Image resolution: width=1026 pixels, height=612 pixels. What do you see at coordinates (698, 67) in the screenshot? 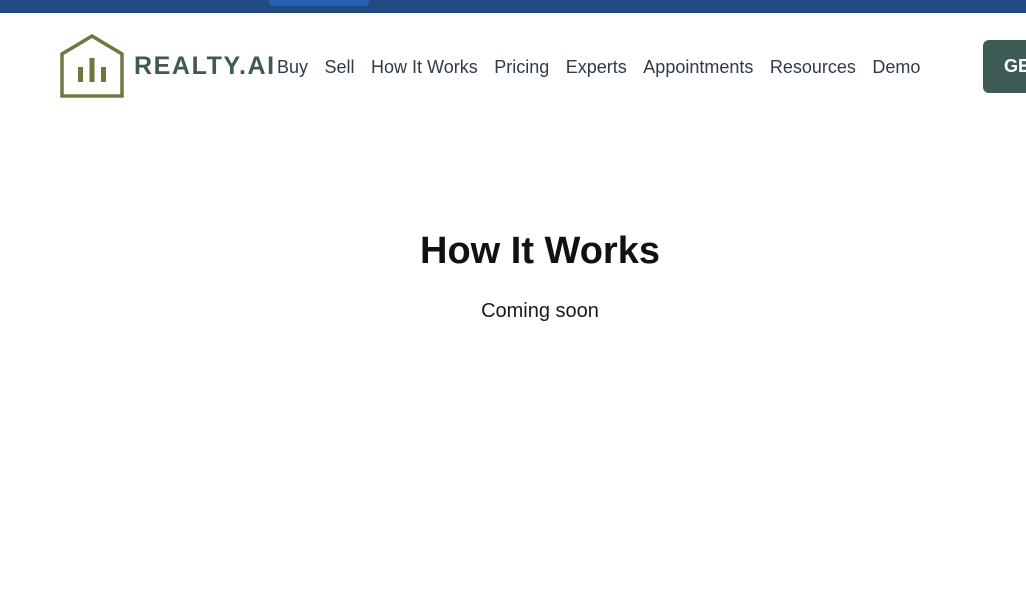
I see `nav-link-appointments: Appointments` at bounding box center [698, 67].